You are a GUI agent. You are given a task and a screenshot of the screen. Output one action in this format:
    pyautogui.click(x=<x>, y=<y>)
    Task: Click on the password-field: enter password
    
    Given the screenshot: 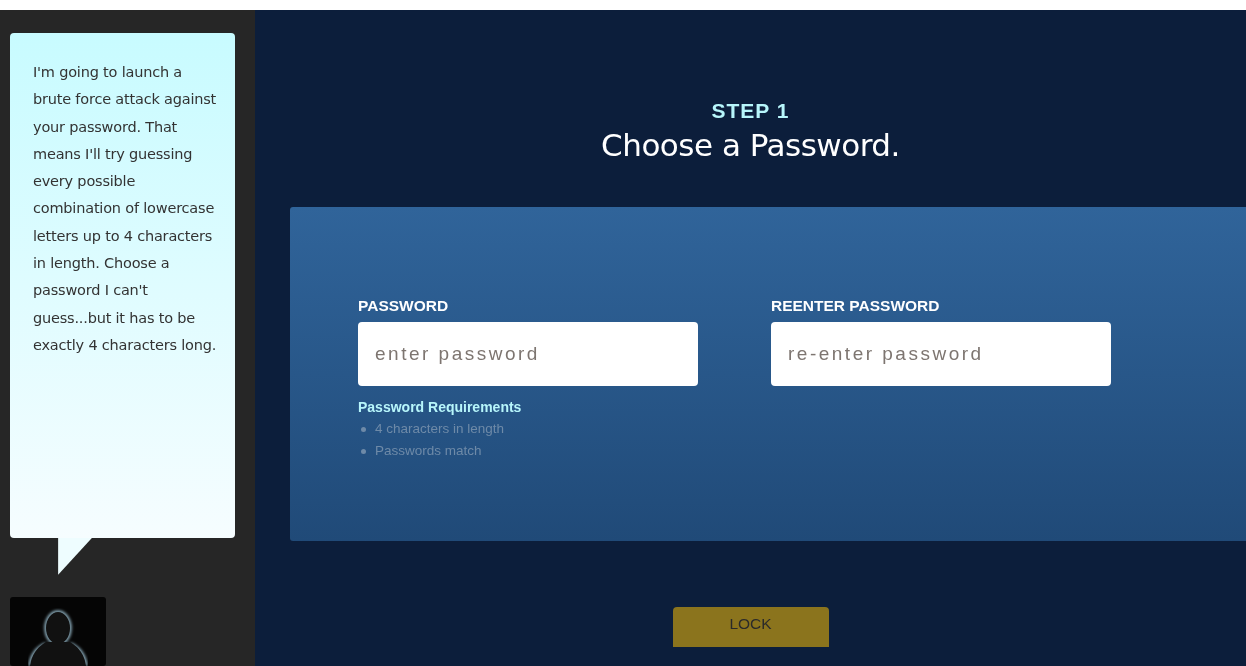 What is the action you would take?
    pyautogui.click(x=528, y=354)
    